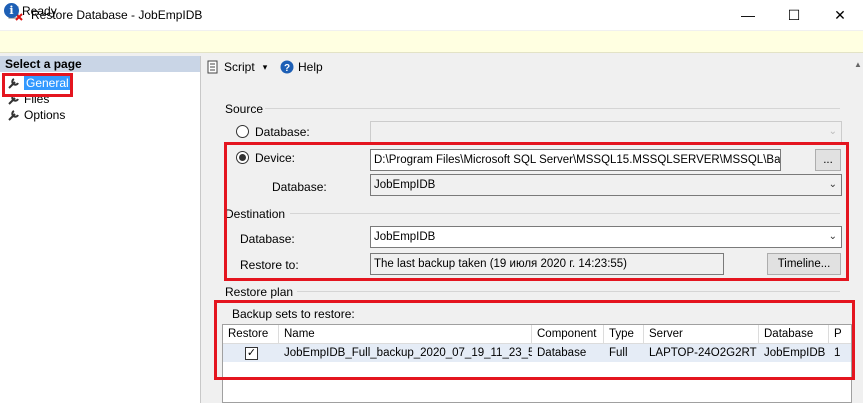 The image size is (863, 403). Describe the element at coordinates (242, 131) in the screenshot. I see `database-radio` at that location.